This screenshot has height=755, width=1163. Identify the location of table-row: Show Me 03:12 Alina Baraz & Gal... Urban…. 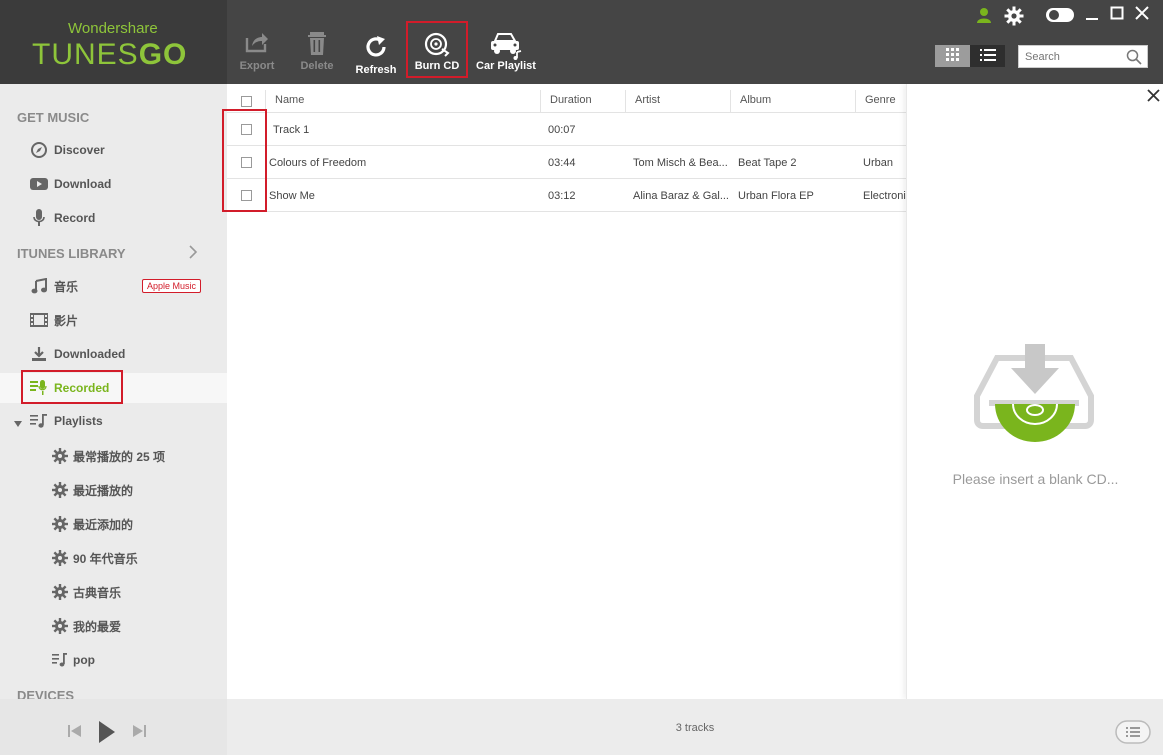
(566, 195).